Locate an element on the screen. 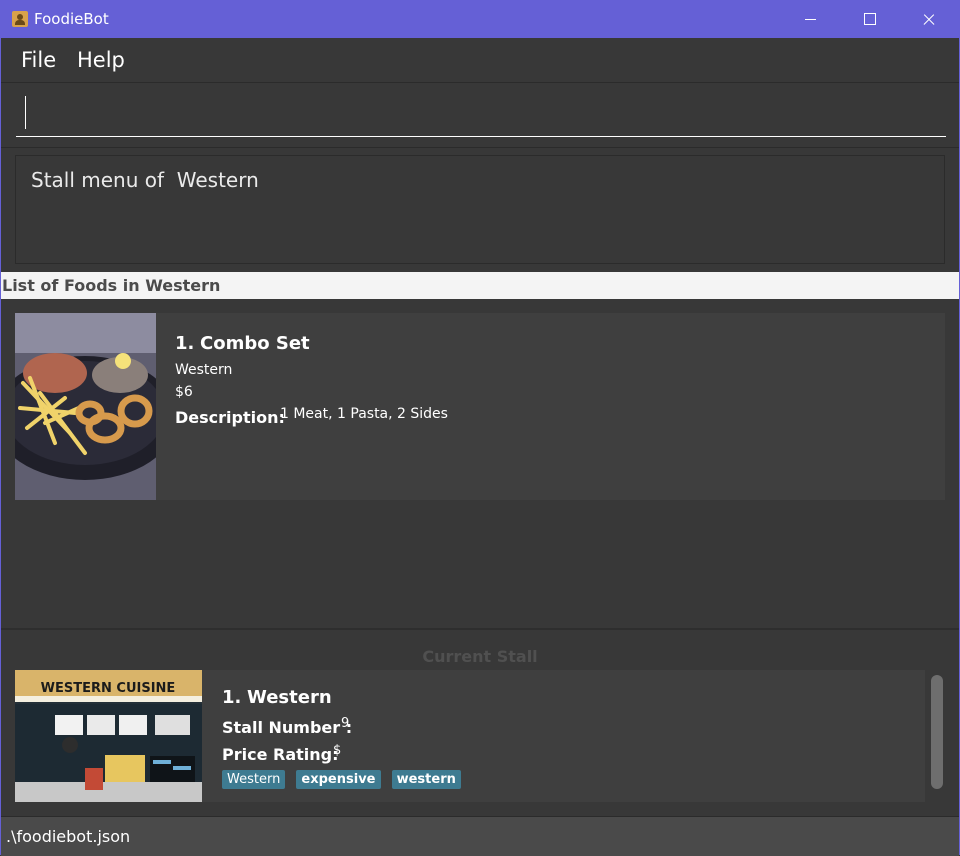  stall-number: 9 is located at coordinates (345, 723).